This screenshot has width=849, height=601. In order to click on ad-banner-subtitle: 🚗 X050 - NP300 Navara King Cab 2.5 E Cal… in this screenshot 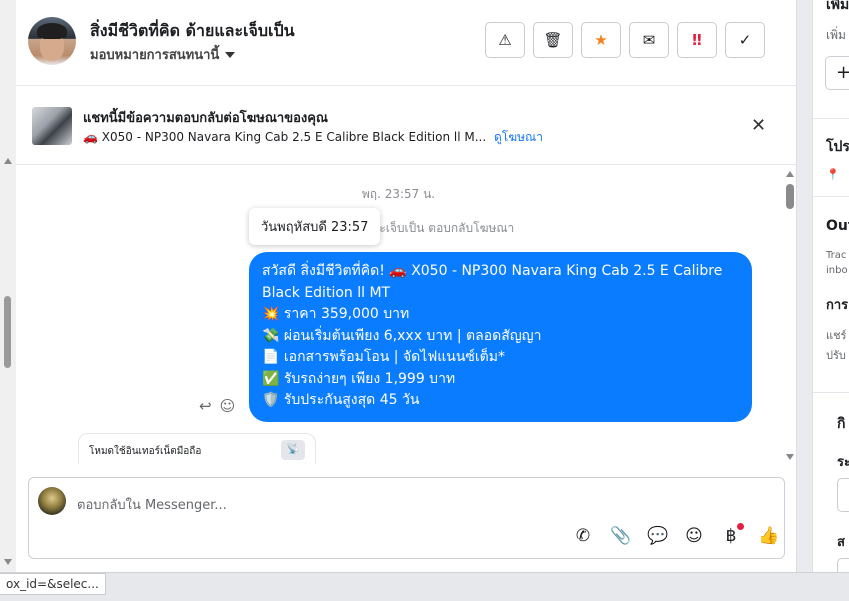, I will do `click(313, 137)`.